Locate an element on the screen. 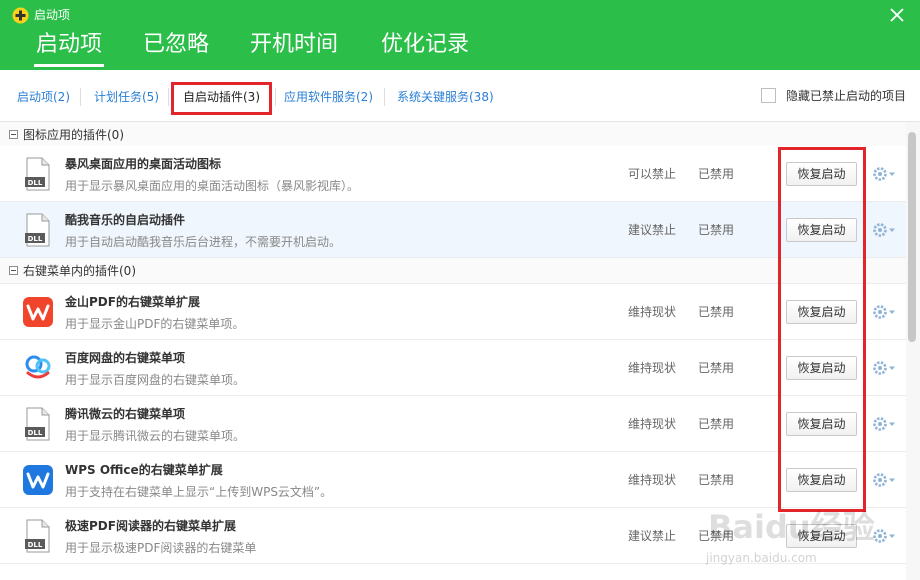 The image size is (920, 580). hide-disabled-label: 隐藏已禁止启动的项目 is located at coordinates (846, 96).